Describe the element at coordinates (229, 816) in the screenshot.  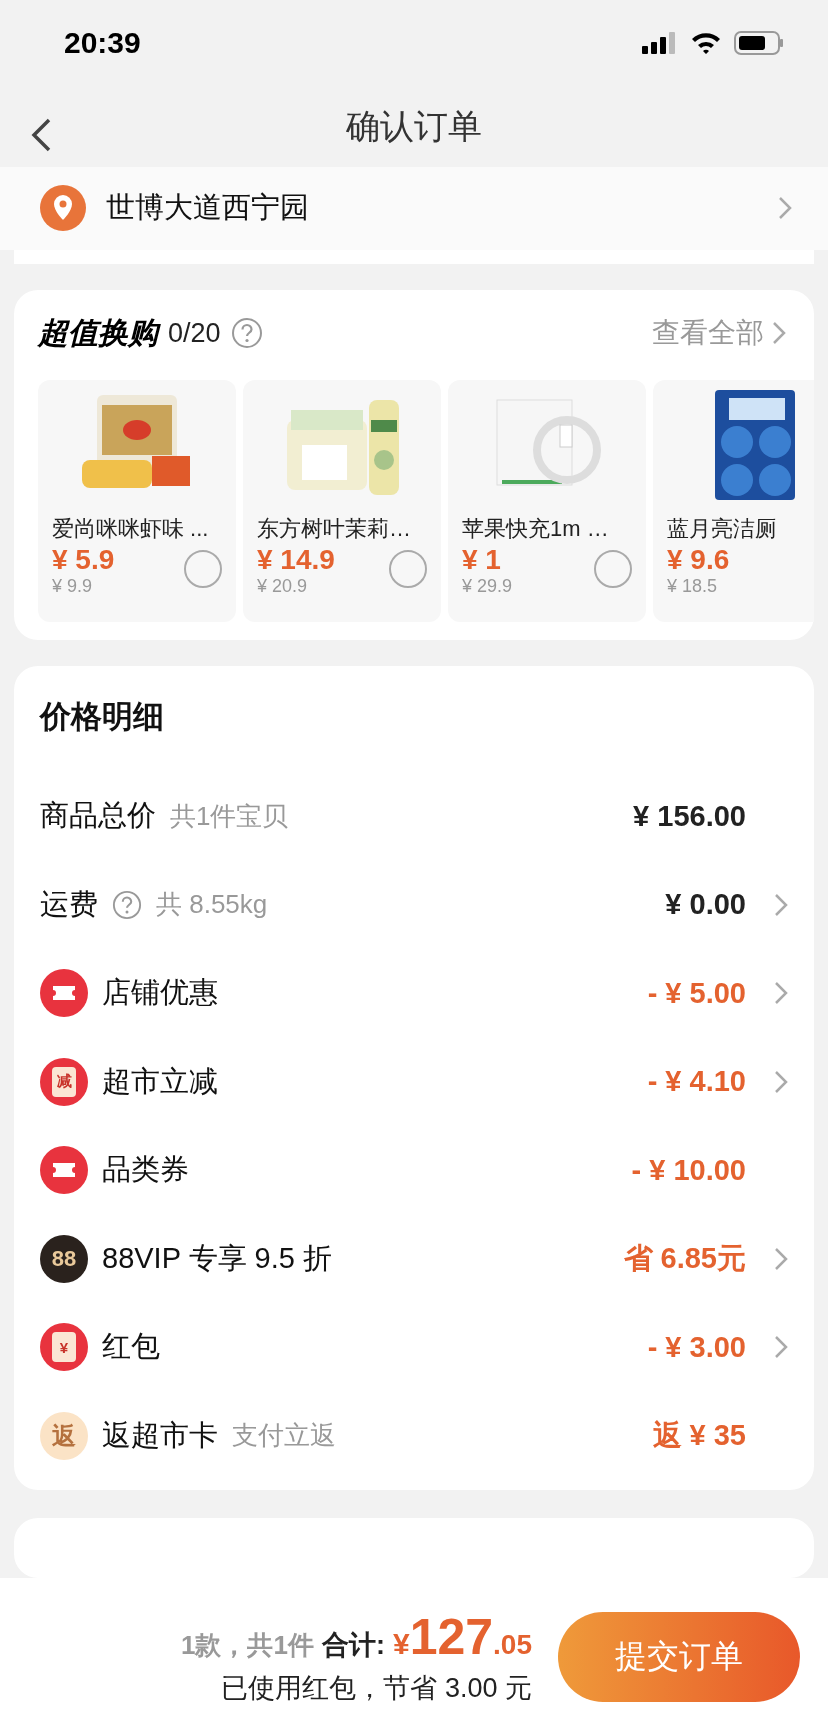
I see `price-note: 共1件宝贝` at that location.